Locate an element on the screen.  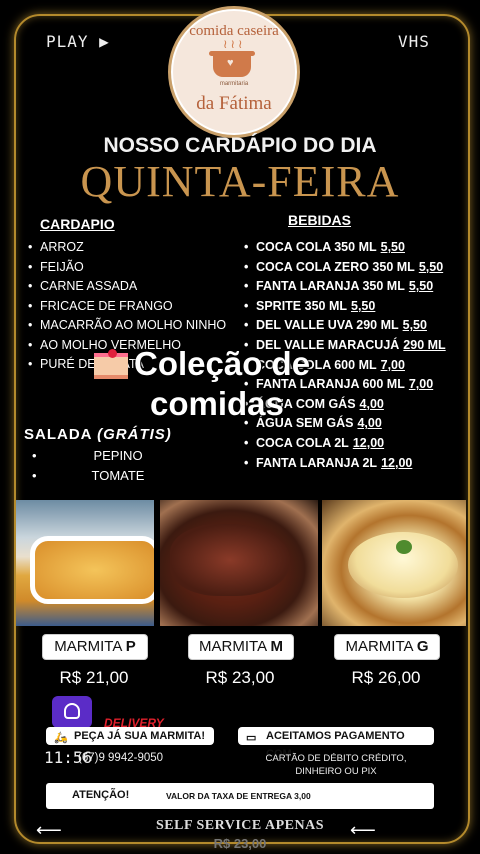
footer-partial-price: R$ 23,00 is located at coordinates (240, 843).